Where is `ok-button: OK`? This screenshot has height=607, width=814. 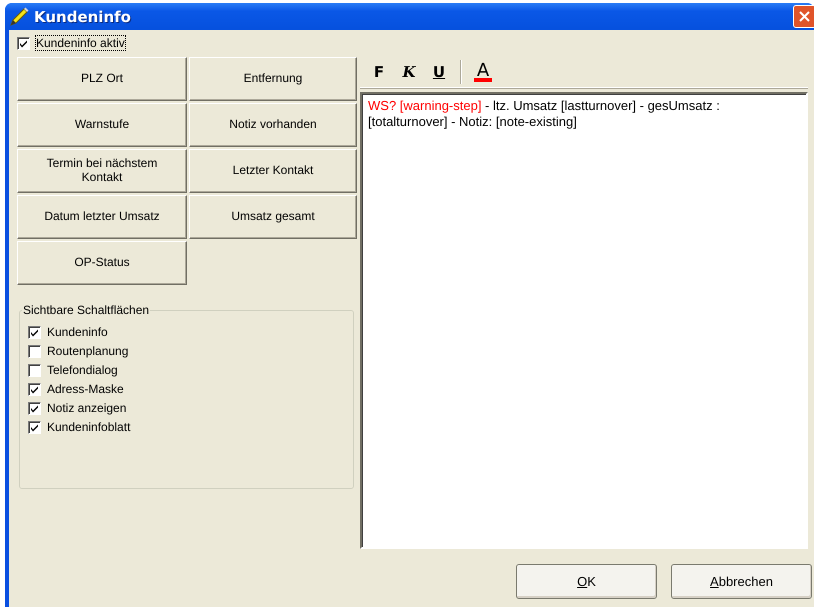 ok-button: OK is located at coordinates (586, 581).